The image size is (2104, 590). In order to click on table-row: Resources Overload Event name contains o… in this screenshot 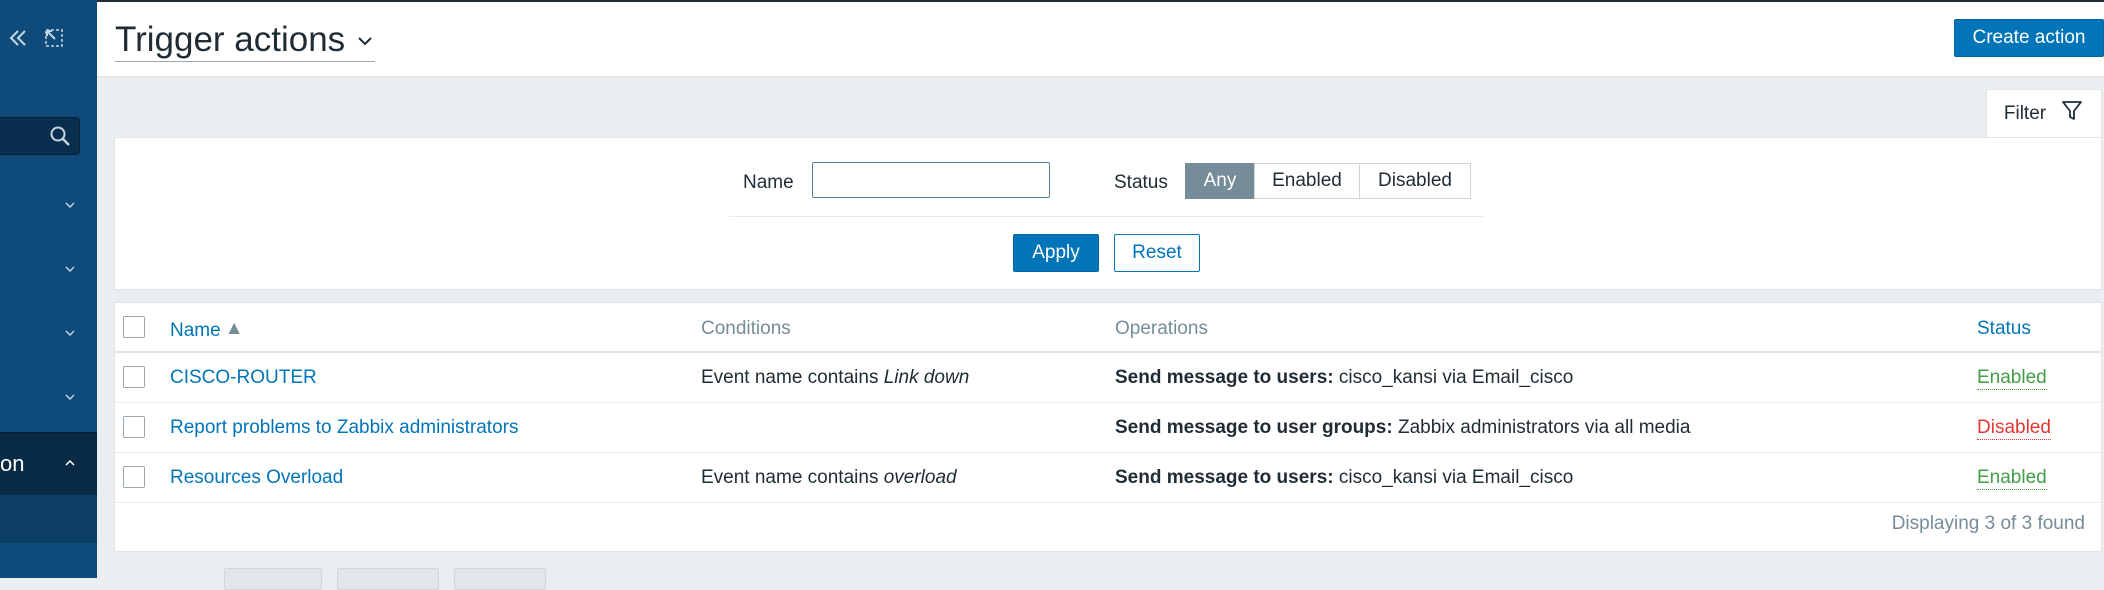, I will do `click(1108, 478)`.